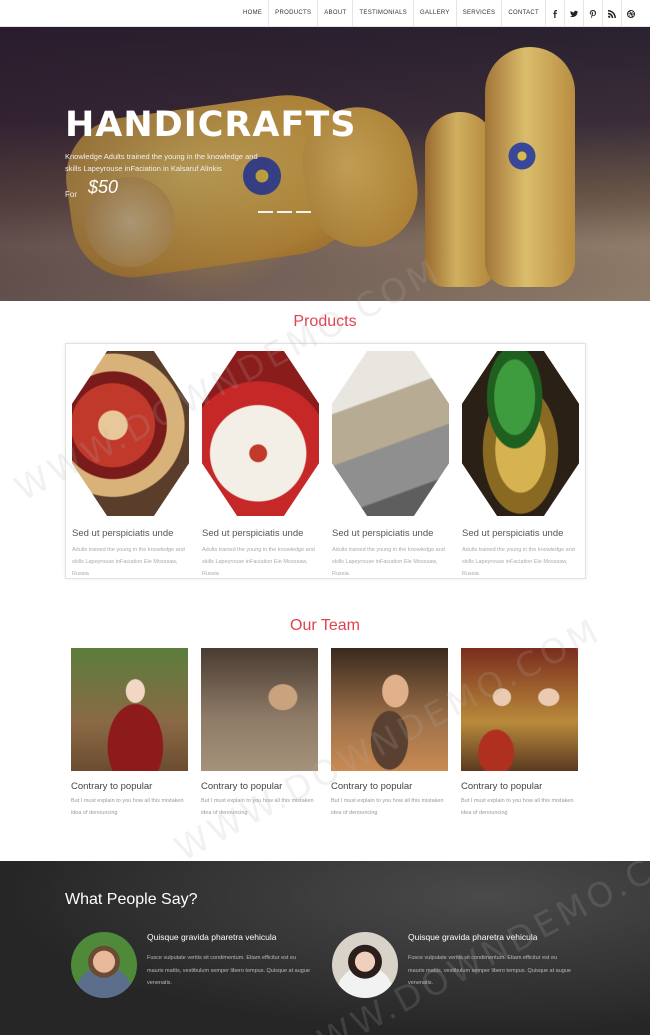 The width and height of the screenshot is (650, 1035). What do you see at coordinates (252, 13) in the screenshot?
I see `nav-home: HOME` at bounding box center [252, 13].